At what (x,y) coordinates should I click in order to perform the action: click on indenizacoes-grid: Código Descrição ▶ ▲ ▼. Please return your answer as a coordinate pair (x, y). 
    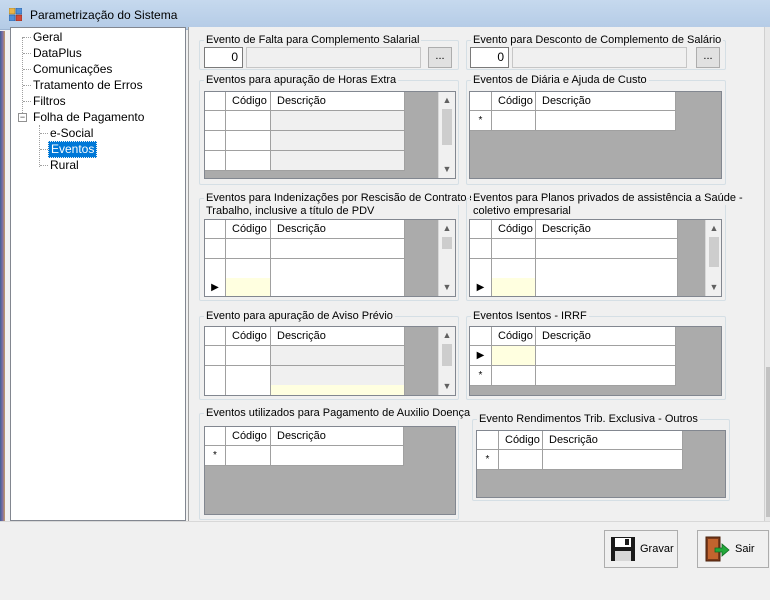
    Looking at the image, I should click on (330, 258).